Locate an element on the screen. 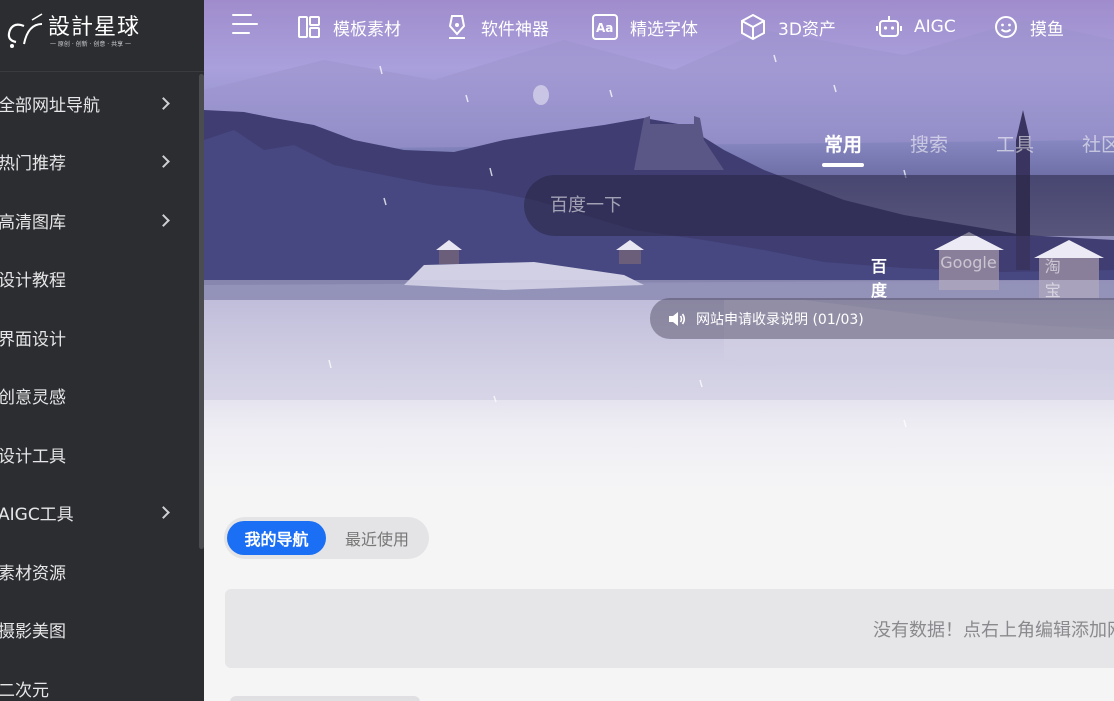  sidebar-item-label: 素材资源 is located at coordinates (33, 573).